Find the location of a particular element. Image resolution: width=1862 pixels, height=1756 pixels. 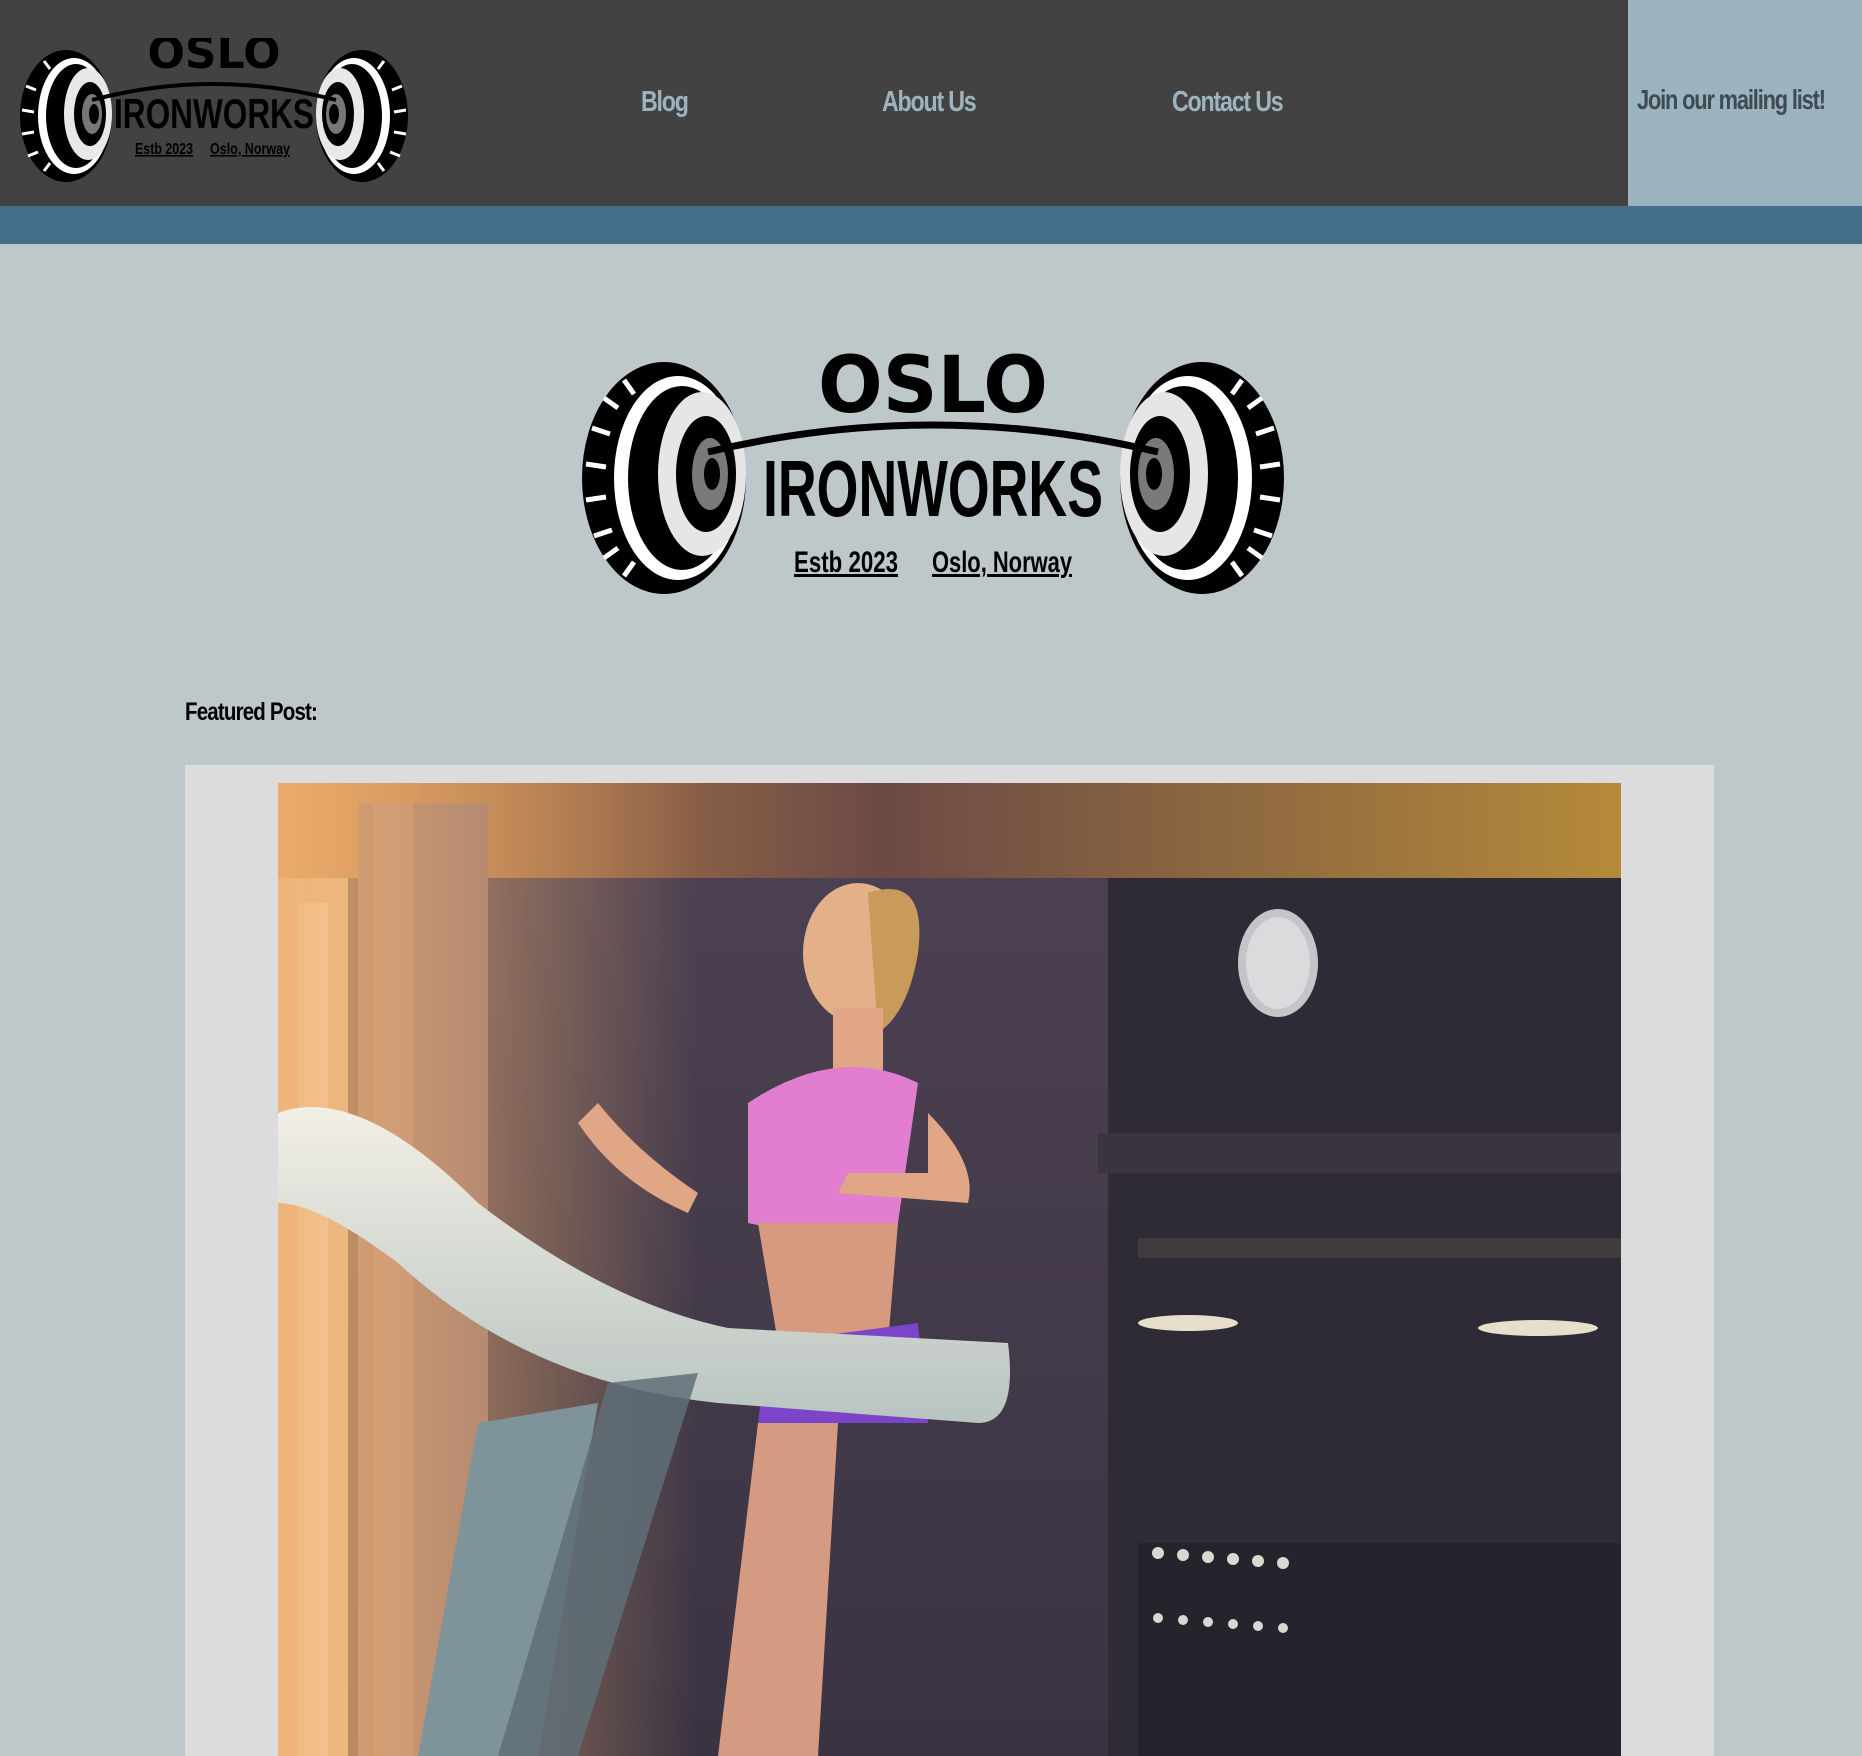

nav-link-blog: Blog is located at coordinates (665, 102).